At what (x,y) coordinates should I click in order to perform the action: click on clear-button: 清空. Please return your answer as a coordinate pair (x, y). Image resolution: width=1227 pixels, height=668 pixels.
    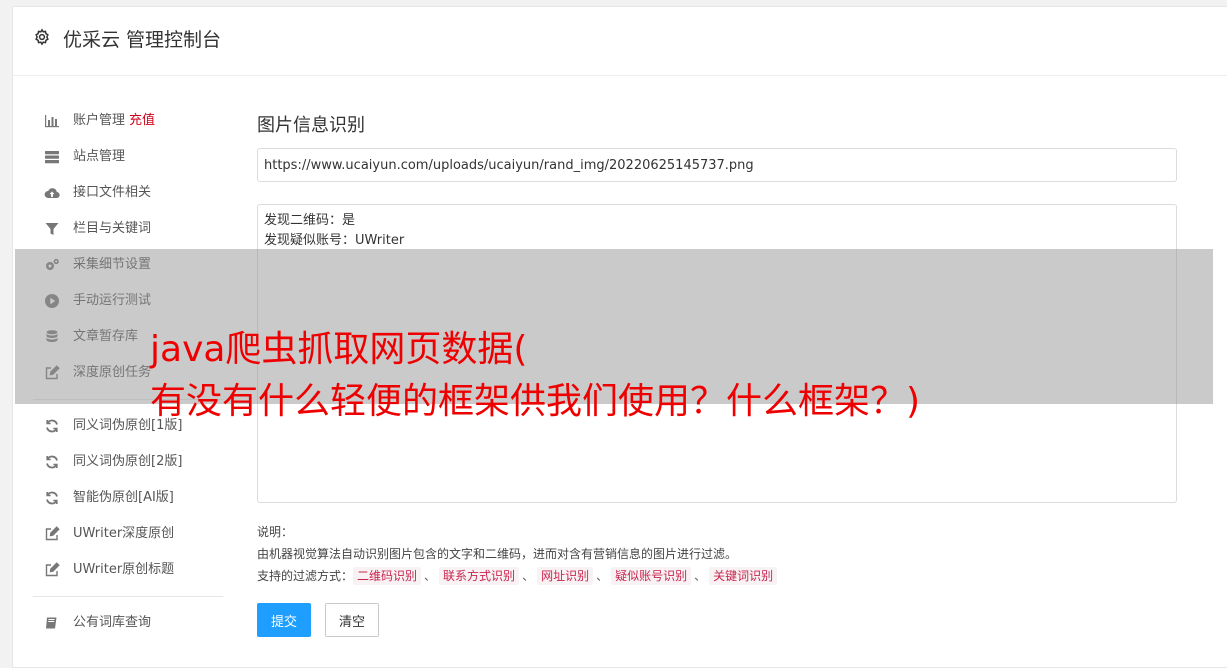
    Looking at the image, I should click on (352, 620).